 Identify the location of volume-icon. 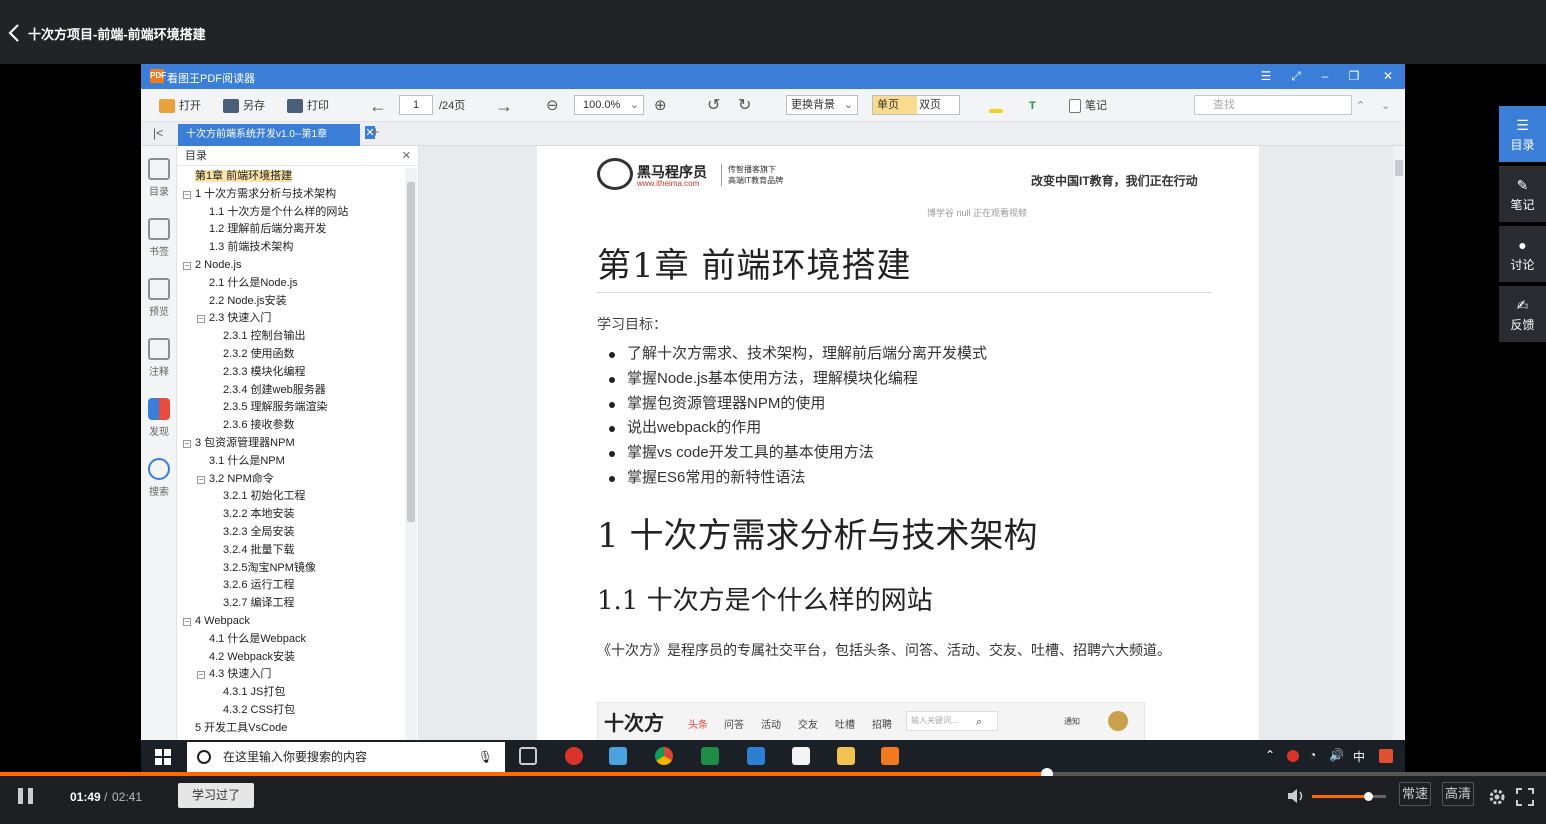
(1296, 796).